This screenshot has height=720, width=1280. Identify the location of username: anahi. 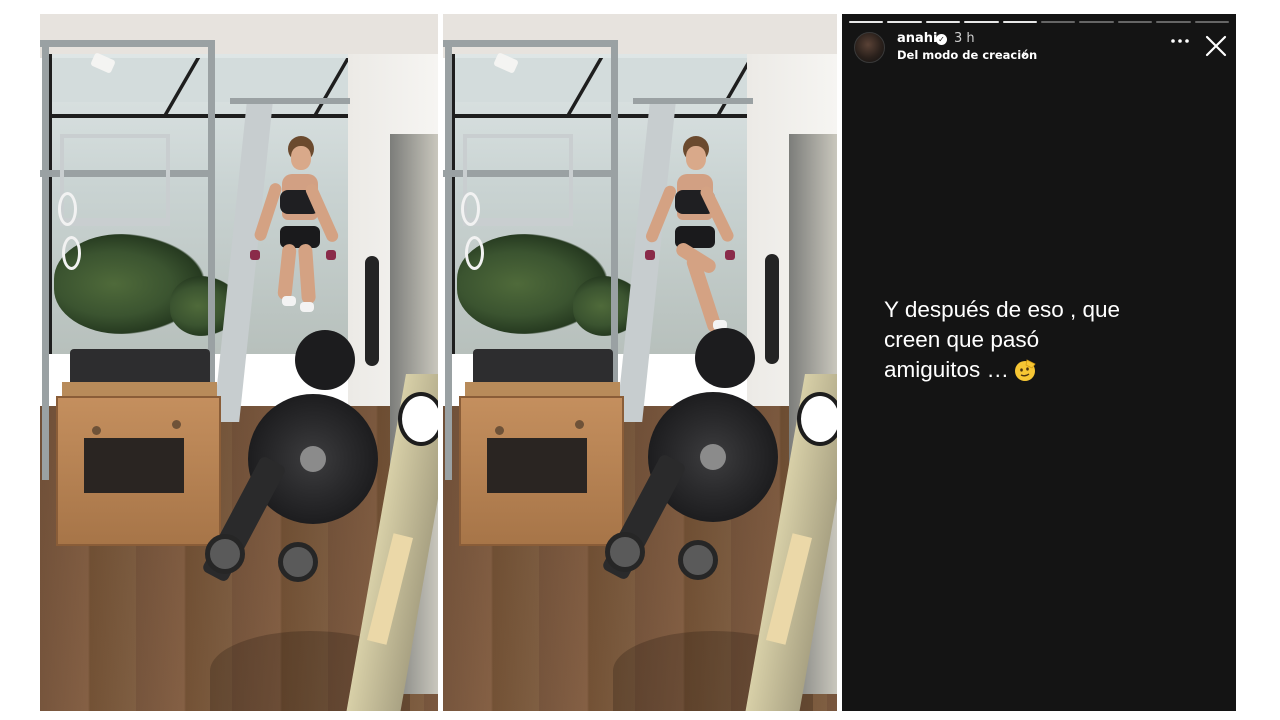
(917, 38).